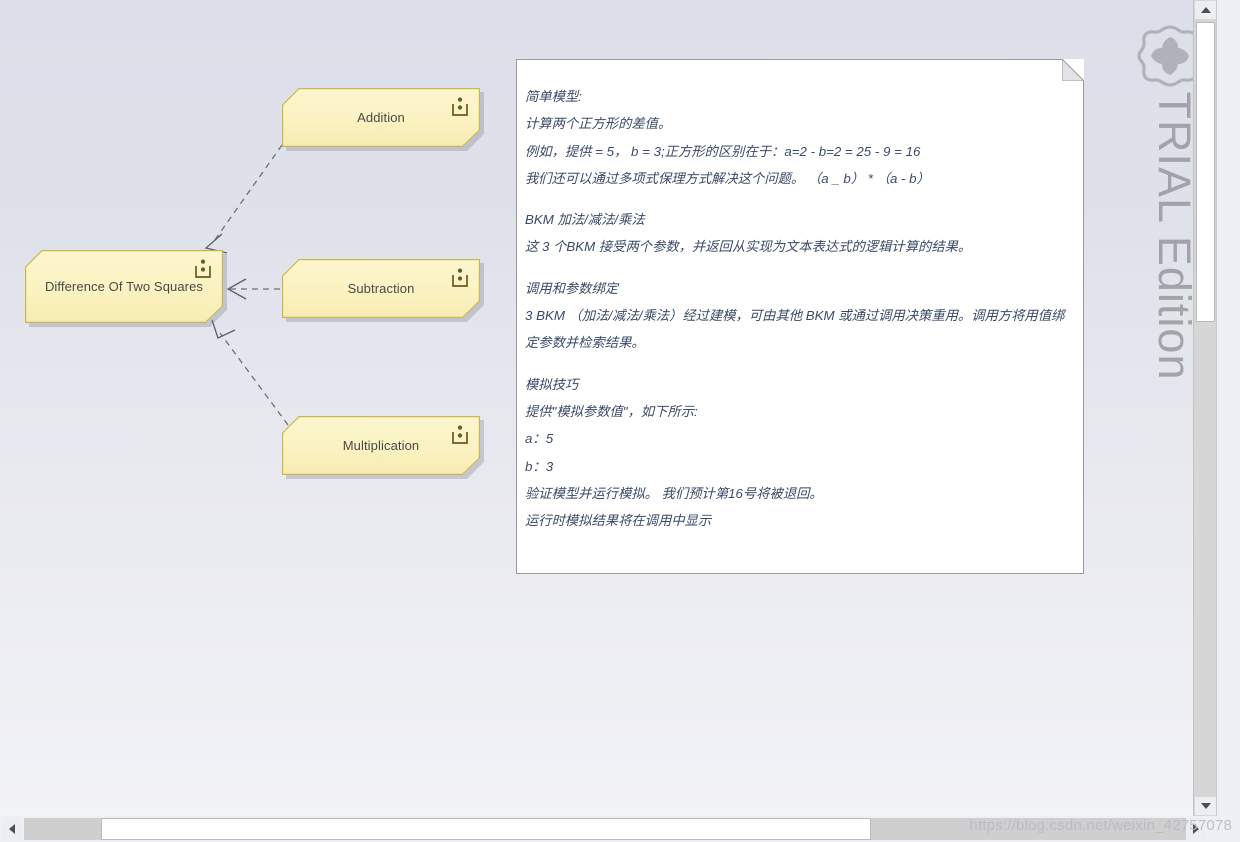  Describe the element at coordinates (572, 288) in the screenshot. I see `note-line: 调用和参数绑定` at that location.